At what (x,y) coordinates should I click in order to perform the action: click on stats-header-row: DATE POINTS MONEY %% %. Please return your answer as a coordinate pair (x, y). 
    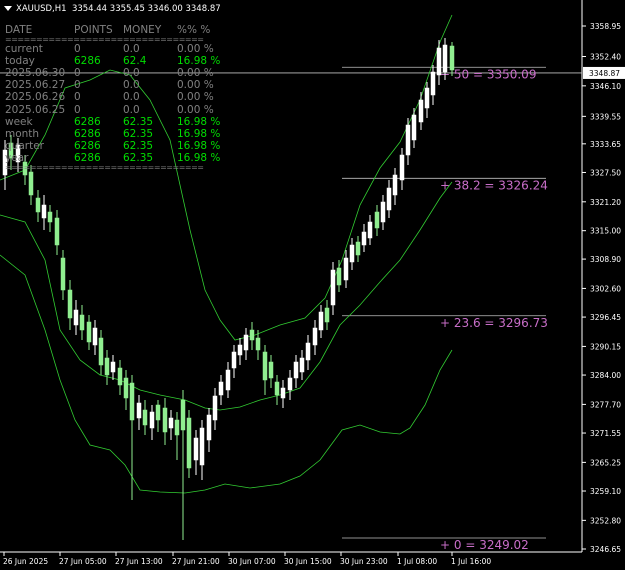
    Looking at the image, I should click on (107, 30).